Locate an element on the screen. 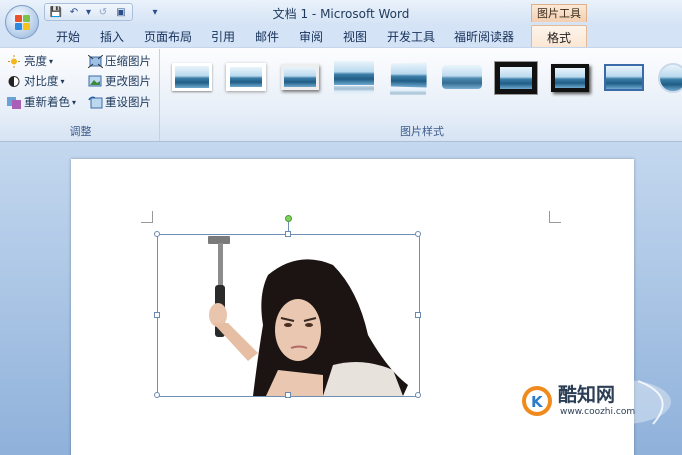  recolor-label: 重新着色 is located at coordinates (47, 102).